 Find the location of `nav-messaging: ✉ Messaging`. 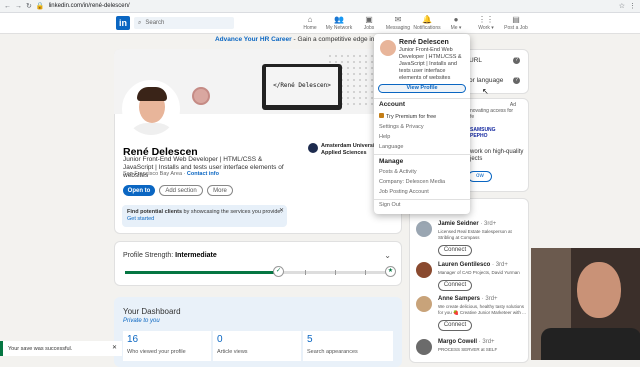

nav-messaging: ✉ Messaging is located at coordinates (398, 23).